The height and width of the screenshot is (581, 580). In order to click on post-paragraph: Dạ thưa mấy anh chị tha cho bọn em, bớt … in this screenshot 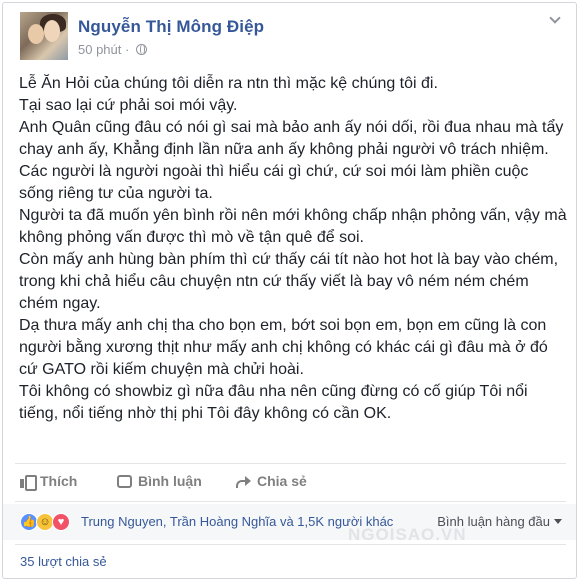, I will do `click(283, 347)`.